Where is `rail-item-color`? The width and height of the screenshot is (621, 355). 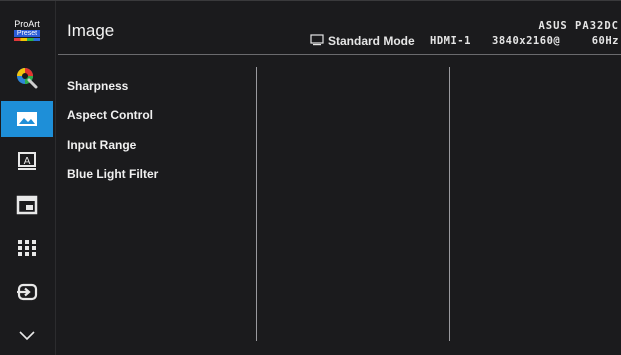
rail-item-color is located at coordinates (27, 78).